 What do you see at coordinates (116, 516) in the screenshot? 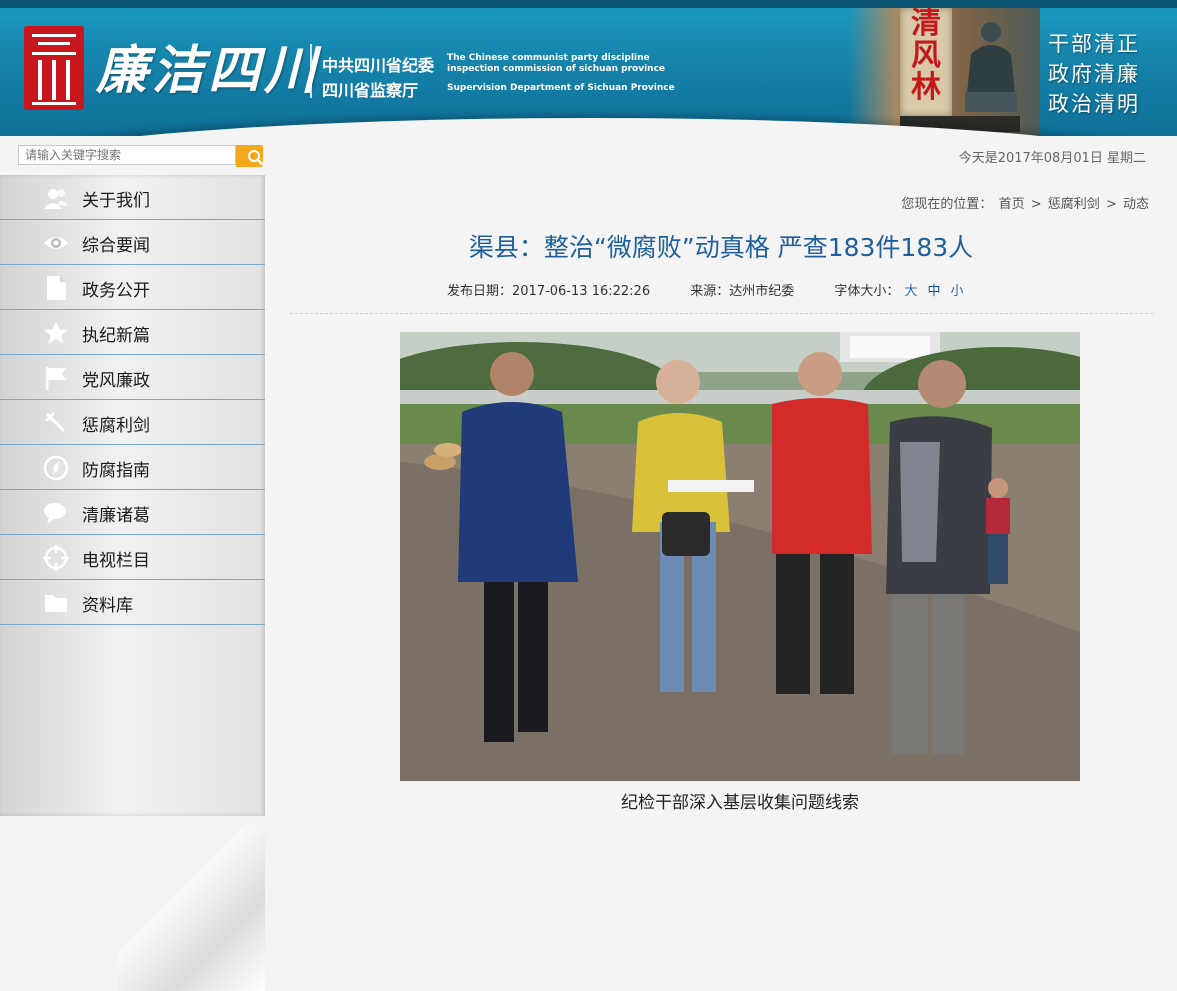
I see `sidebar-item-label: 清廉诸葛` at bounding box center [116, 516].